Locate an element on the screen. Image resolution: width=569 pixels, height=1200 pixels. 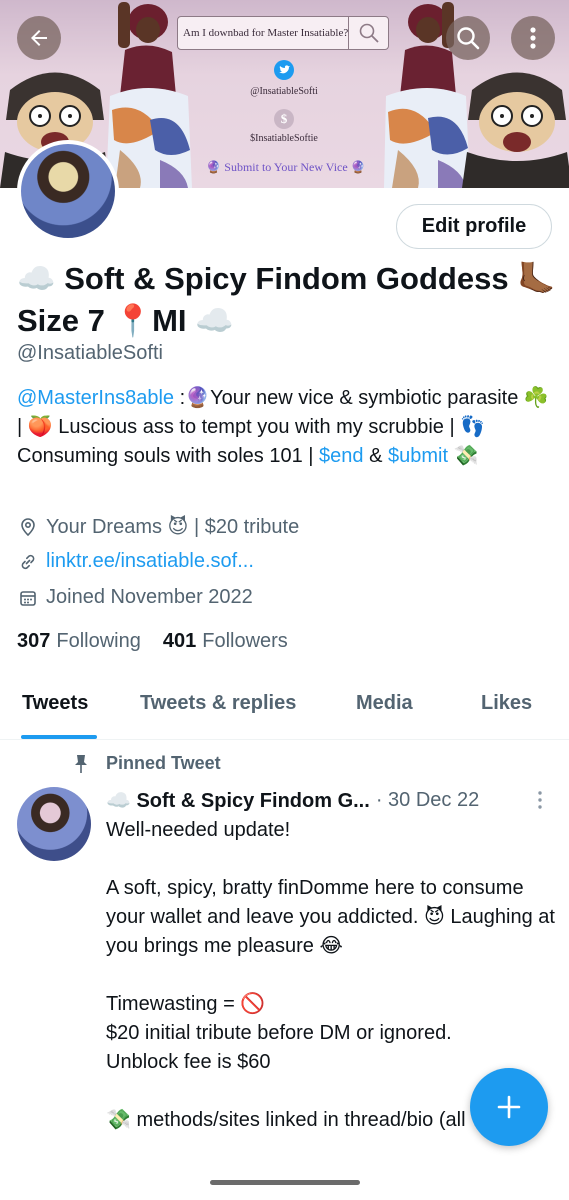
tweet-line: Well-needed update! is located at coordinates (198, 830).